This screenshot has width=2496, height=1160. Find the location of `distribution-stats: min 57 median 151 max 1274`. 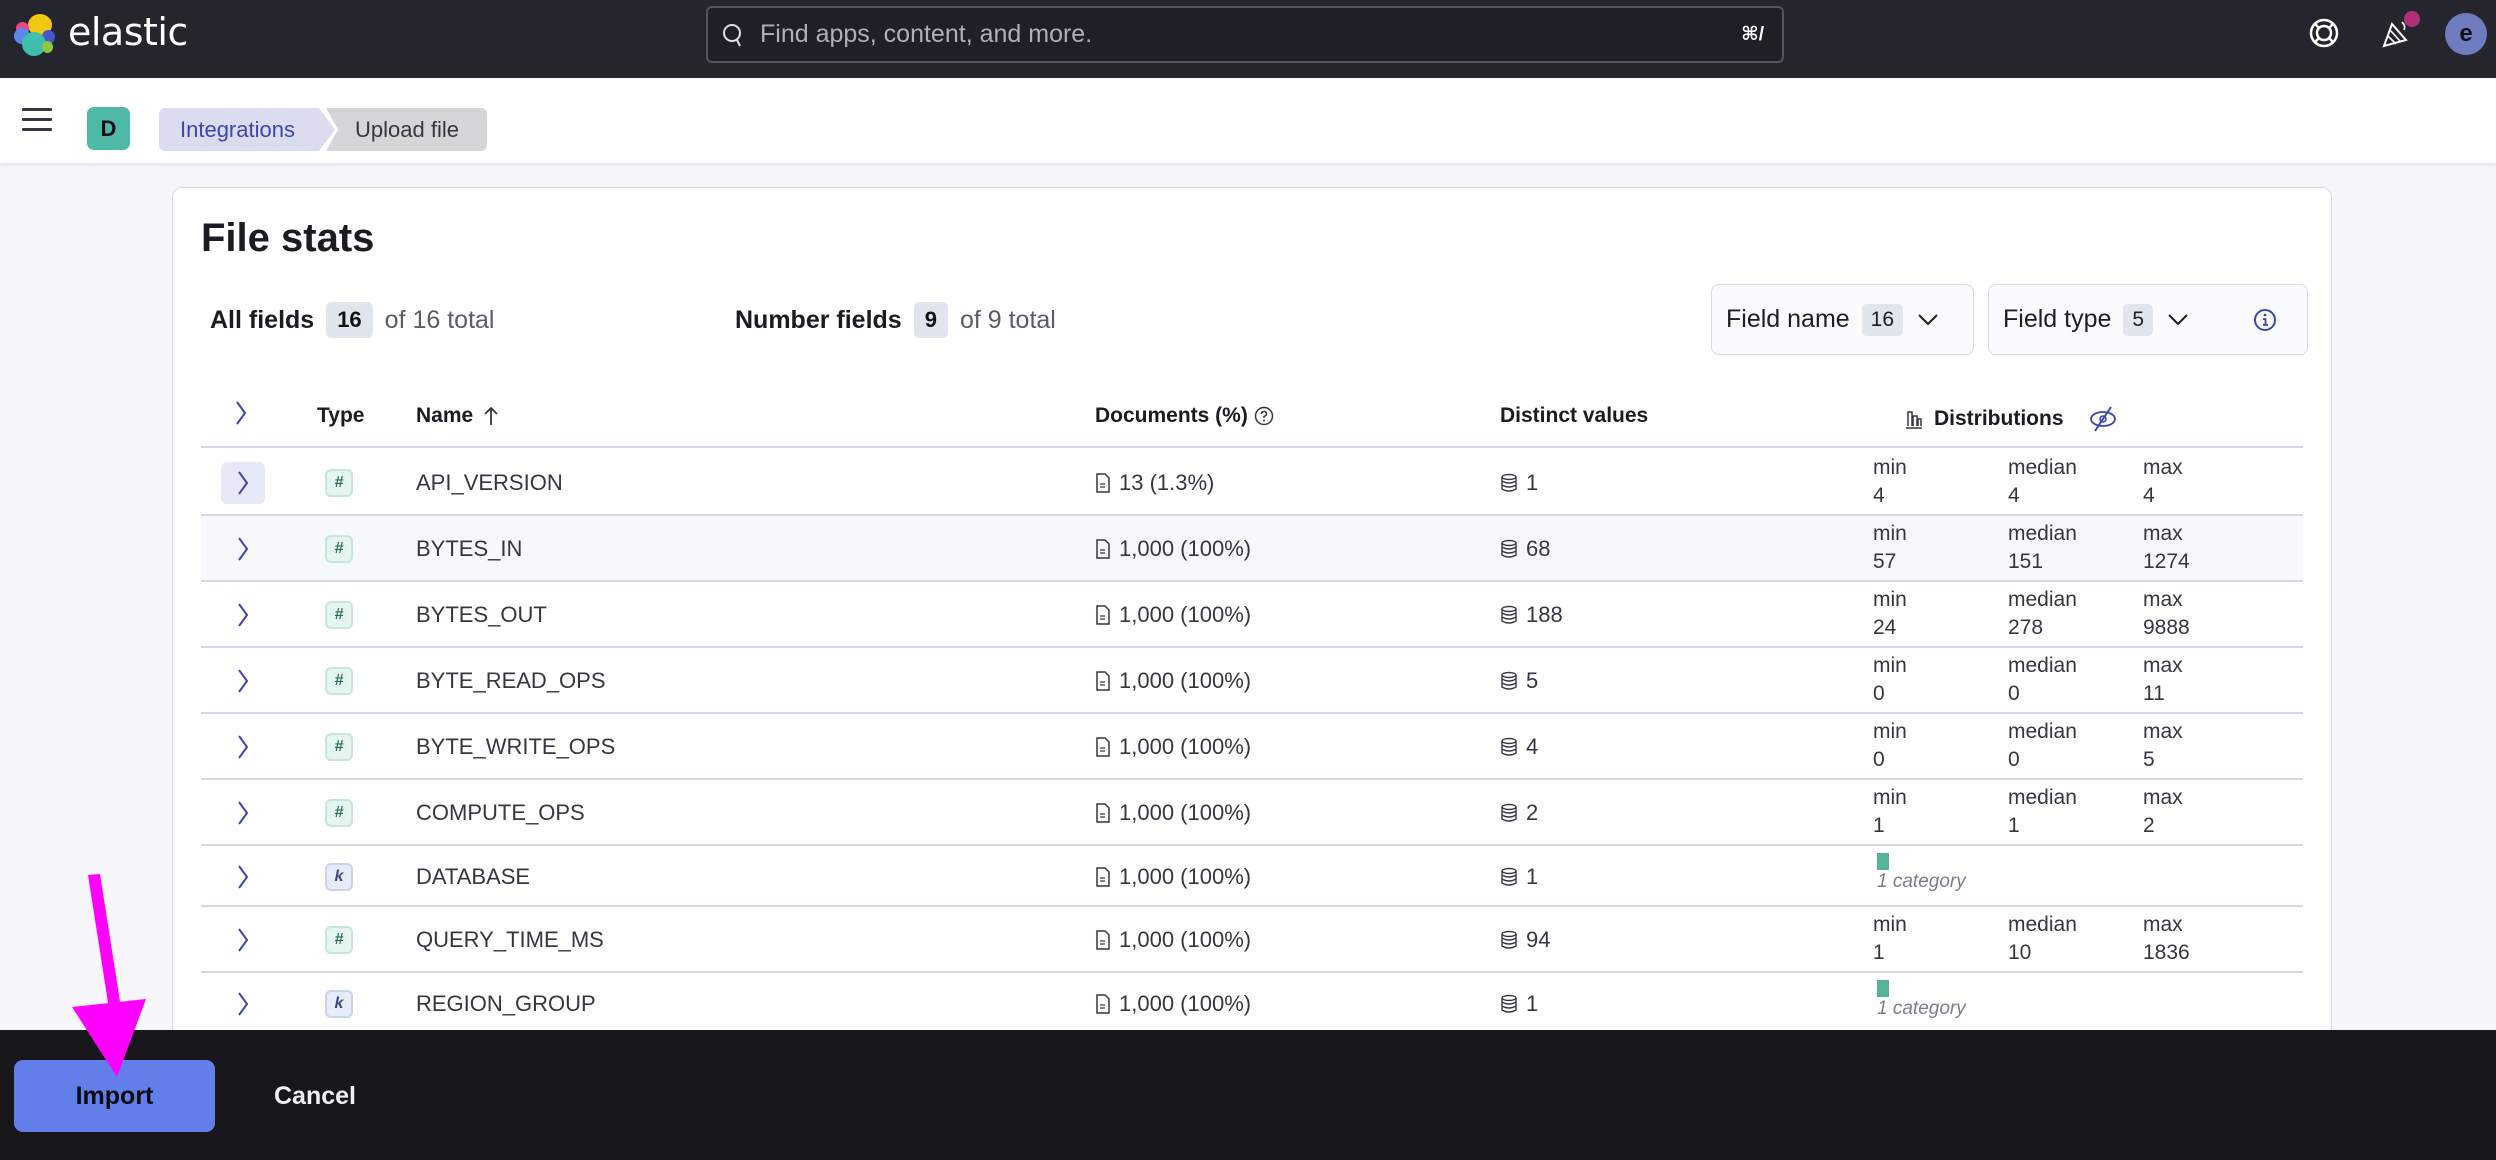

distribution-stats: min 57 median 151 max 1274 is located at coordinates (2075, 548).